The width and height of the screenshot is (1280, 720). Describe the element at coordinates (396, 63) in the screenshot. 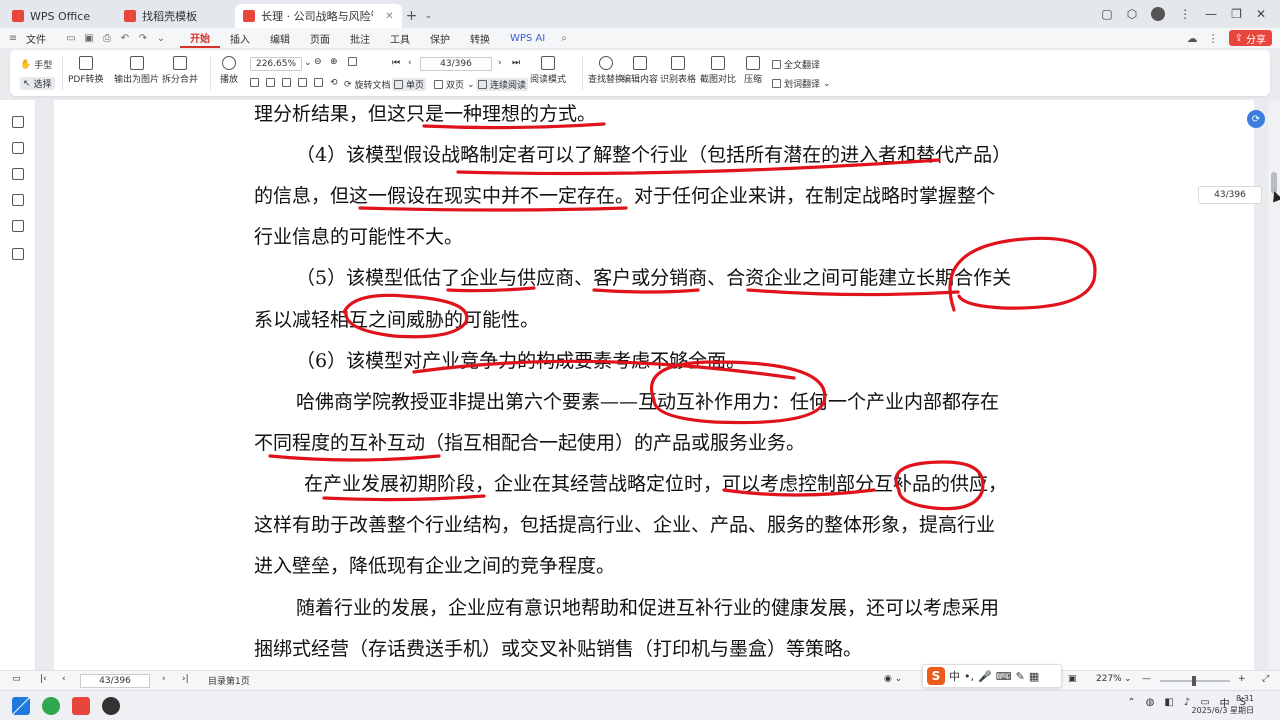

I see `first-page-icon: ⏮` at that location.